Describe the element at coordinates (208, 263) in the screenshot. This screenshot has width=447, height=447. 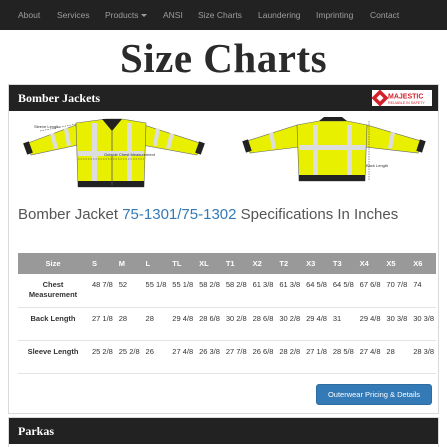
I see `table-header-cell: XL` at that location.